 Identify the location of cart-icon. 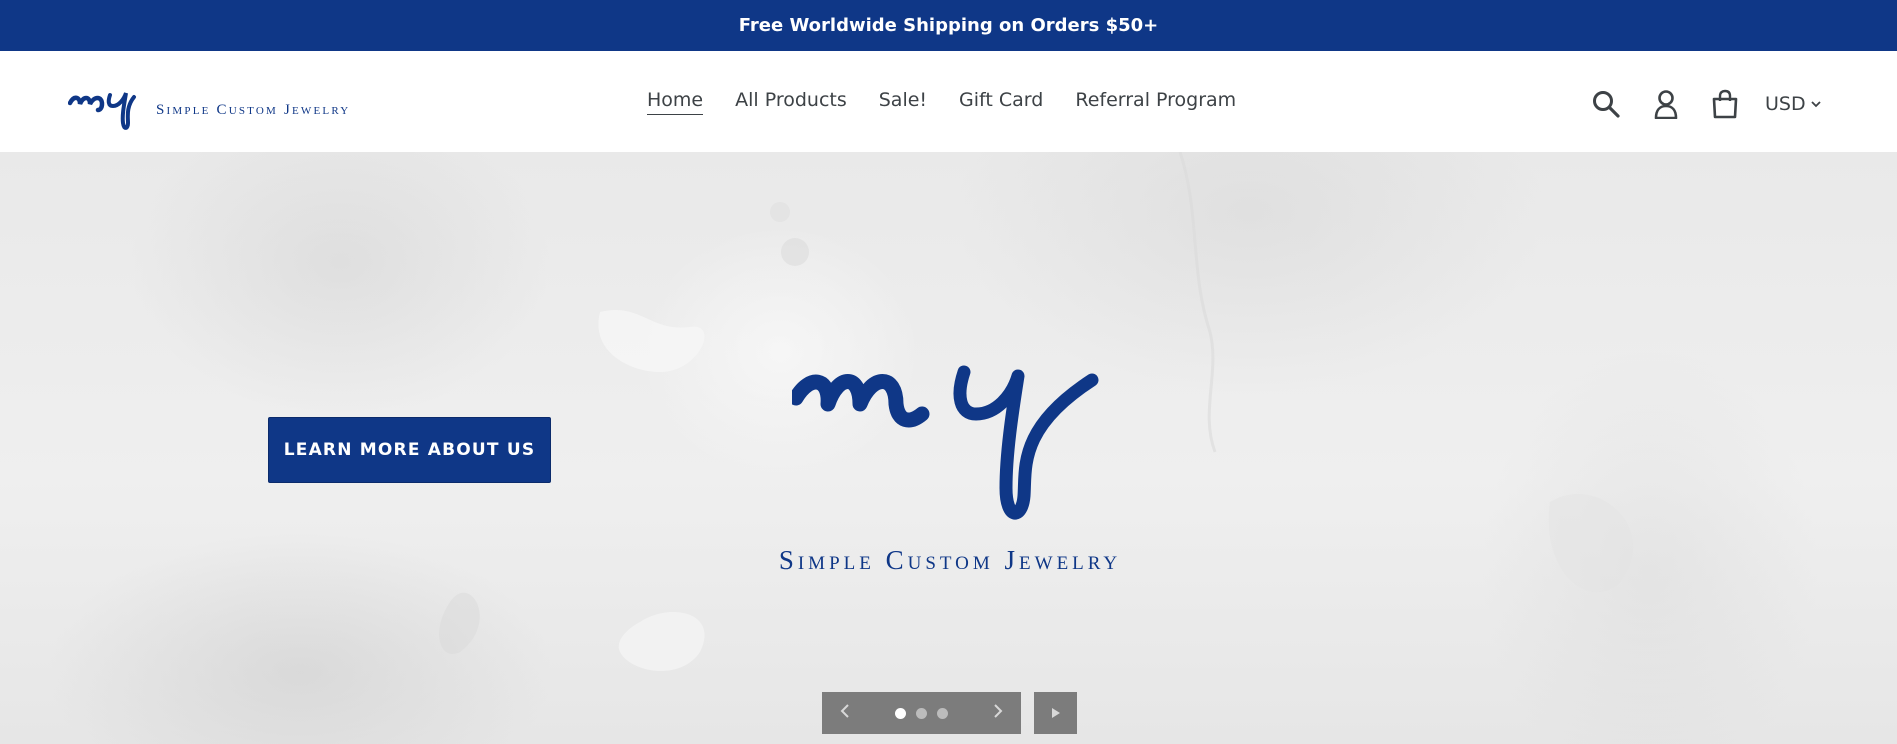
(1725, 104).